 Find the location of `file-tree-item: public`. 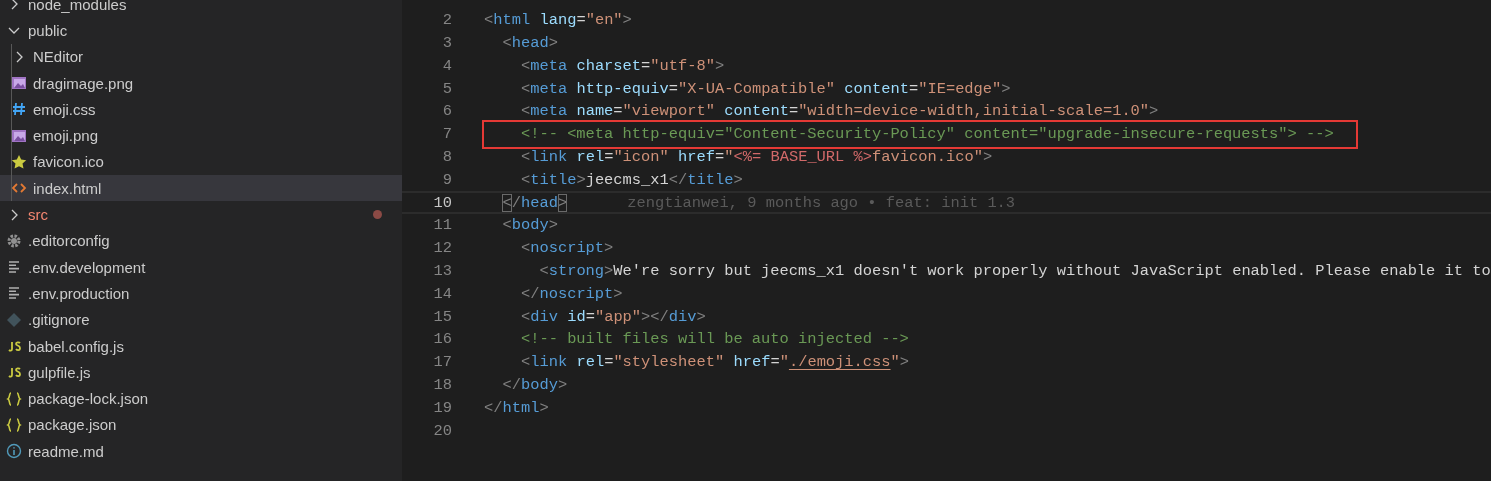

file-tree-item: public is located at coordinates (201, 30).